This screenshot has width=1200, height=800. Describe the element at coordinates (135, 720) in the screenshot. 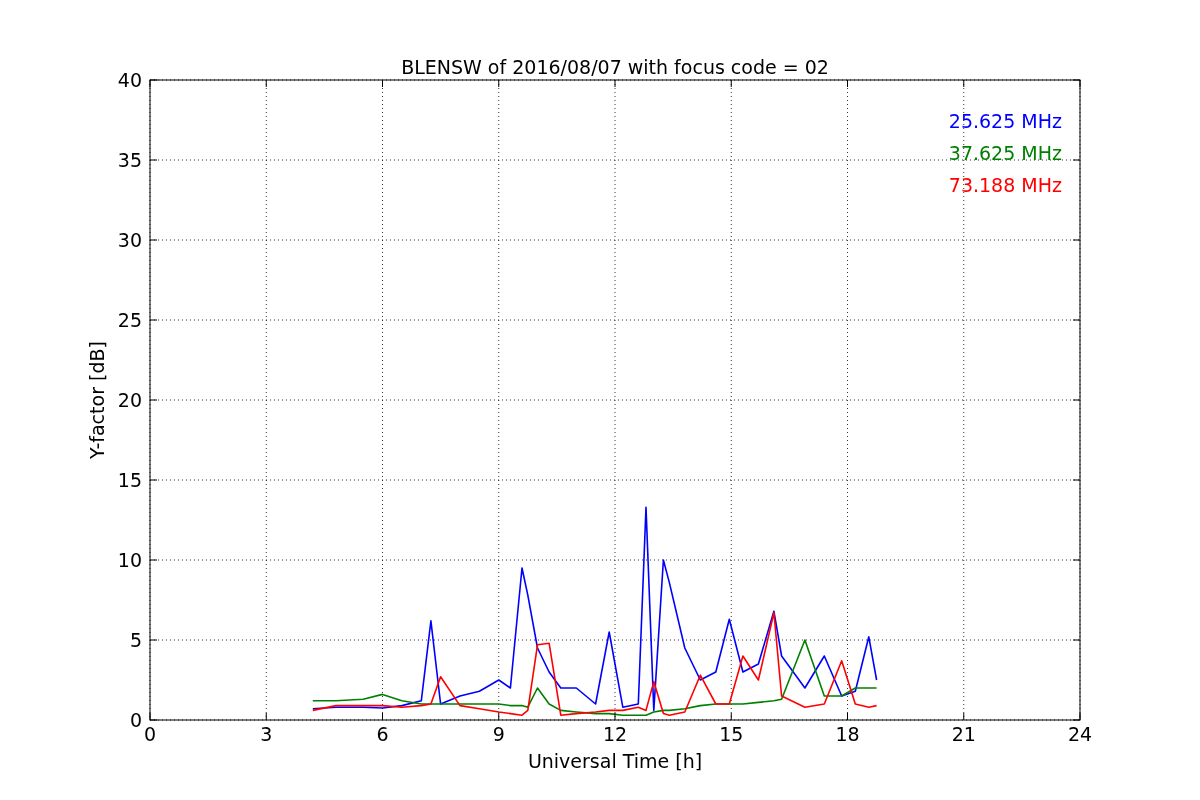

I see `y-tick-label: 0` at that location.